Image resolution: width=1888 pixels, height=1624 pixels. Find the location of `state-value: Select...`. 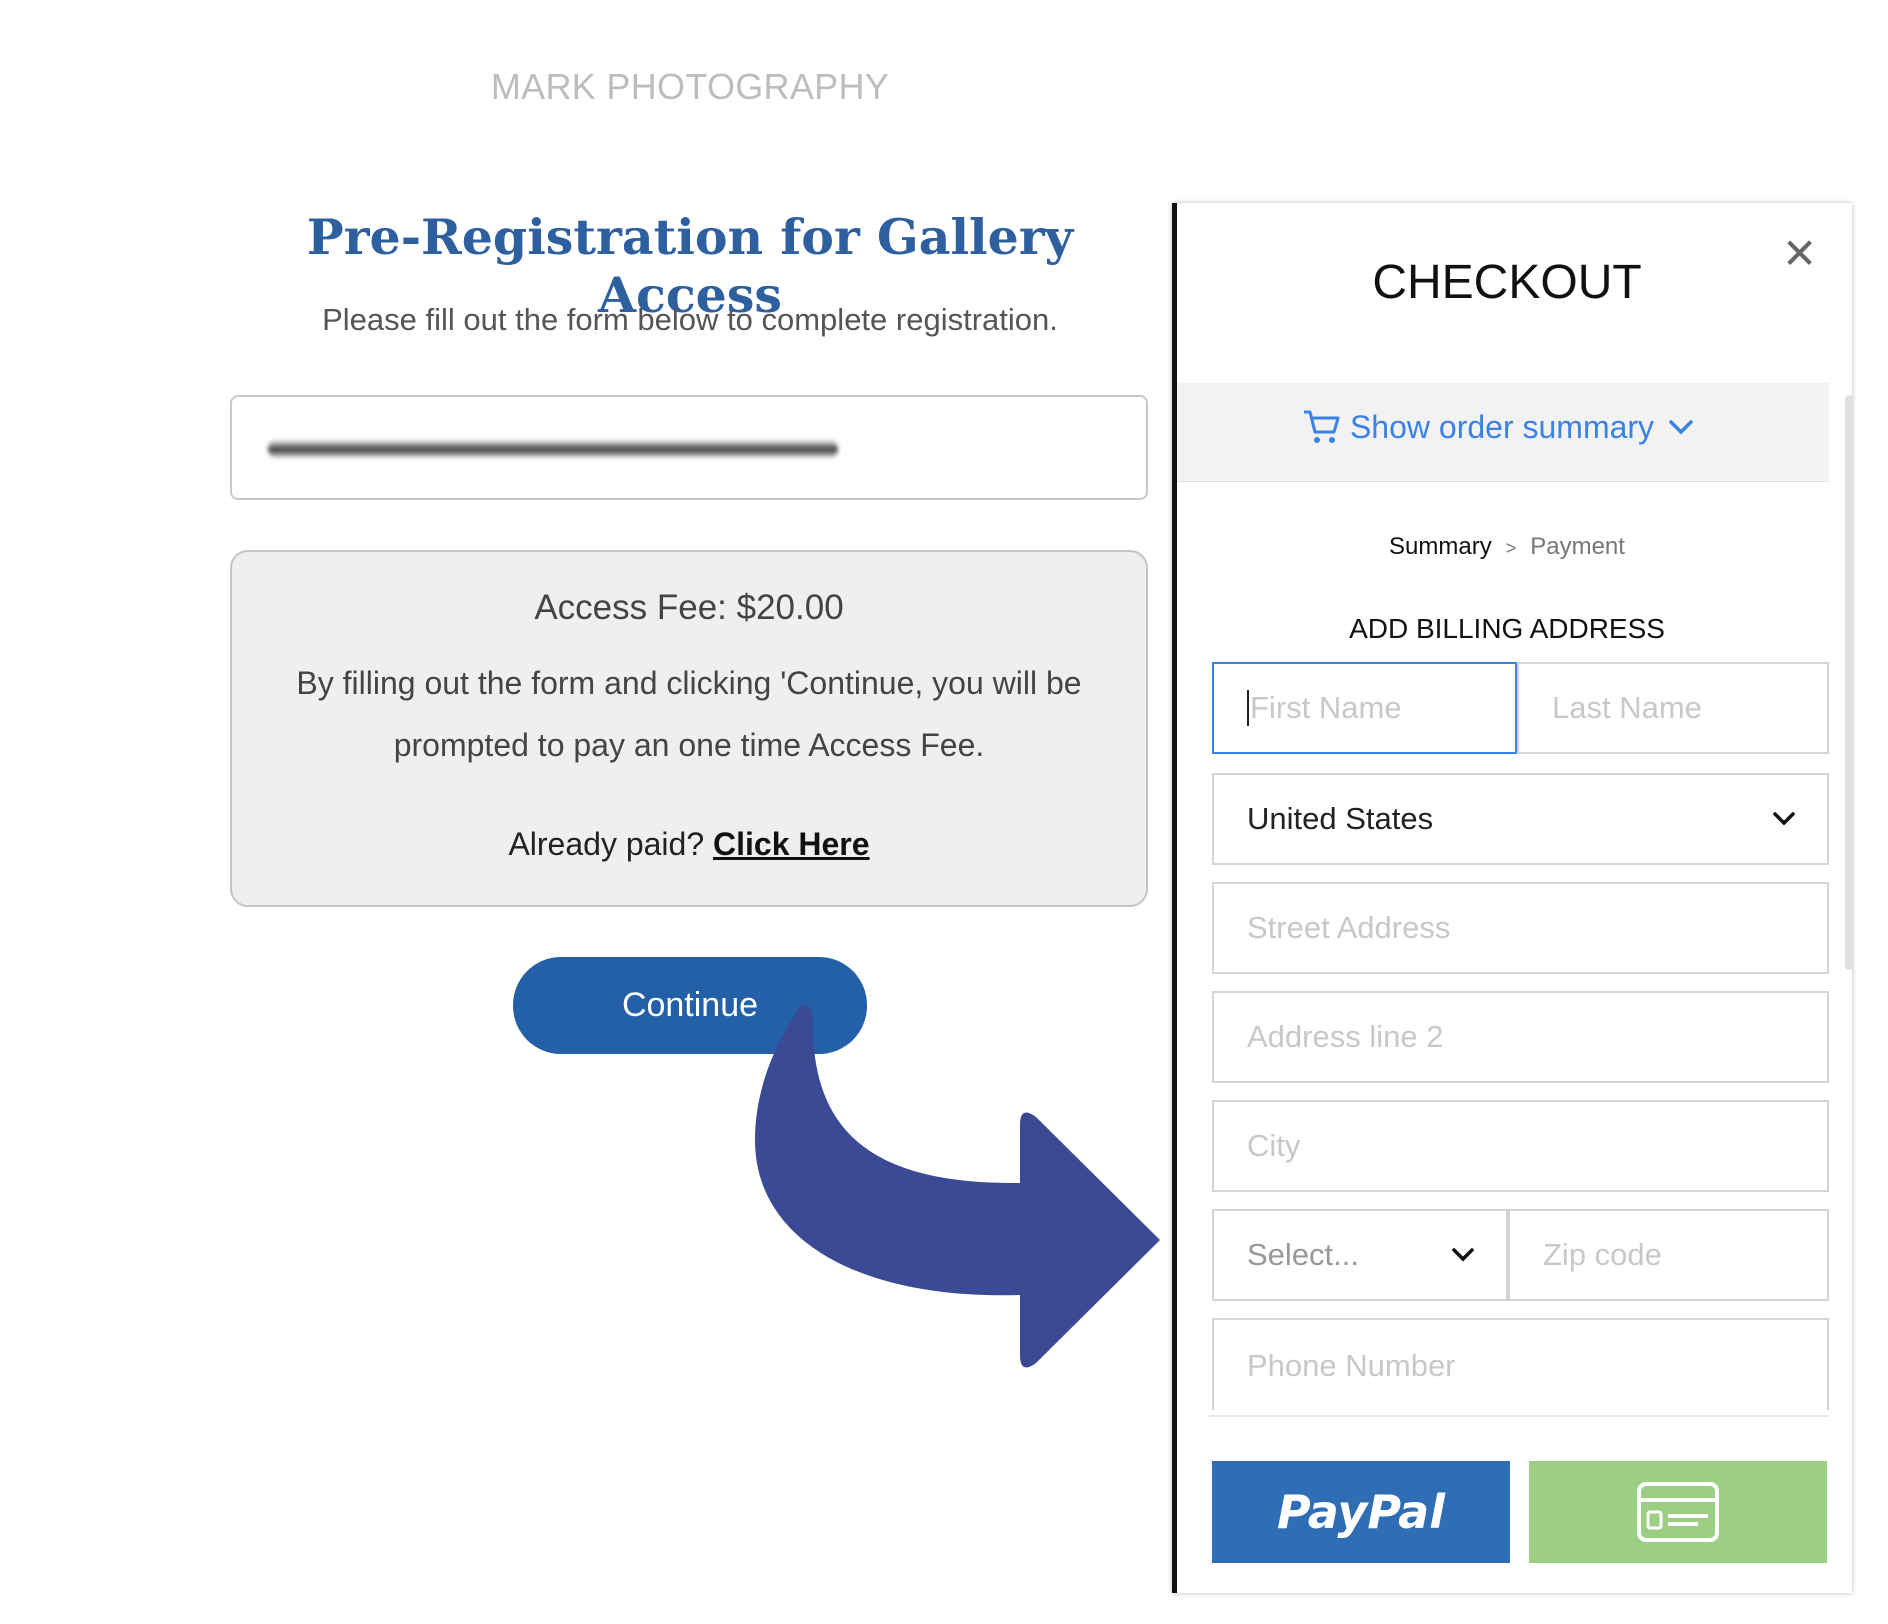

state-value: Select... is located at coordinates (1303, 1254).